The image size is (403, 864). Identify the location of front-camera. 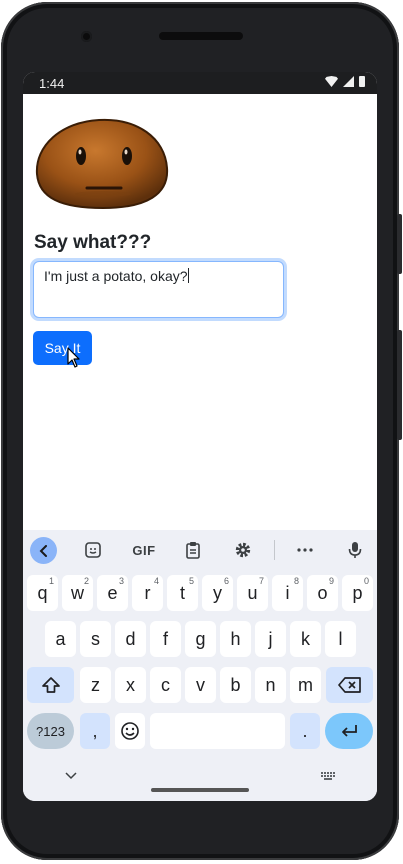
(86, 36).